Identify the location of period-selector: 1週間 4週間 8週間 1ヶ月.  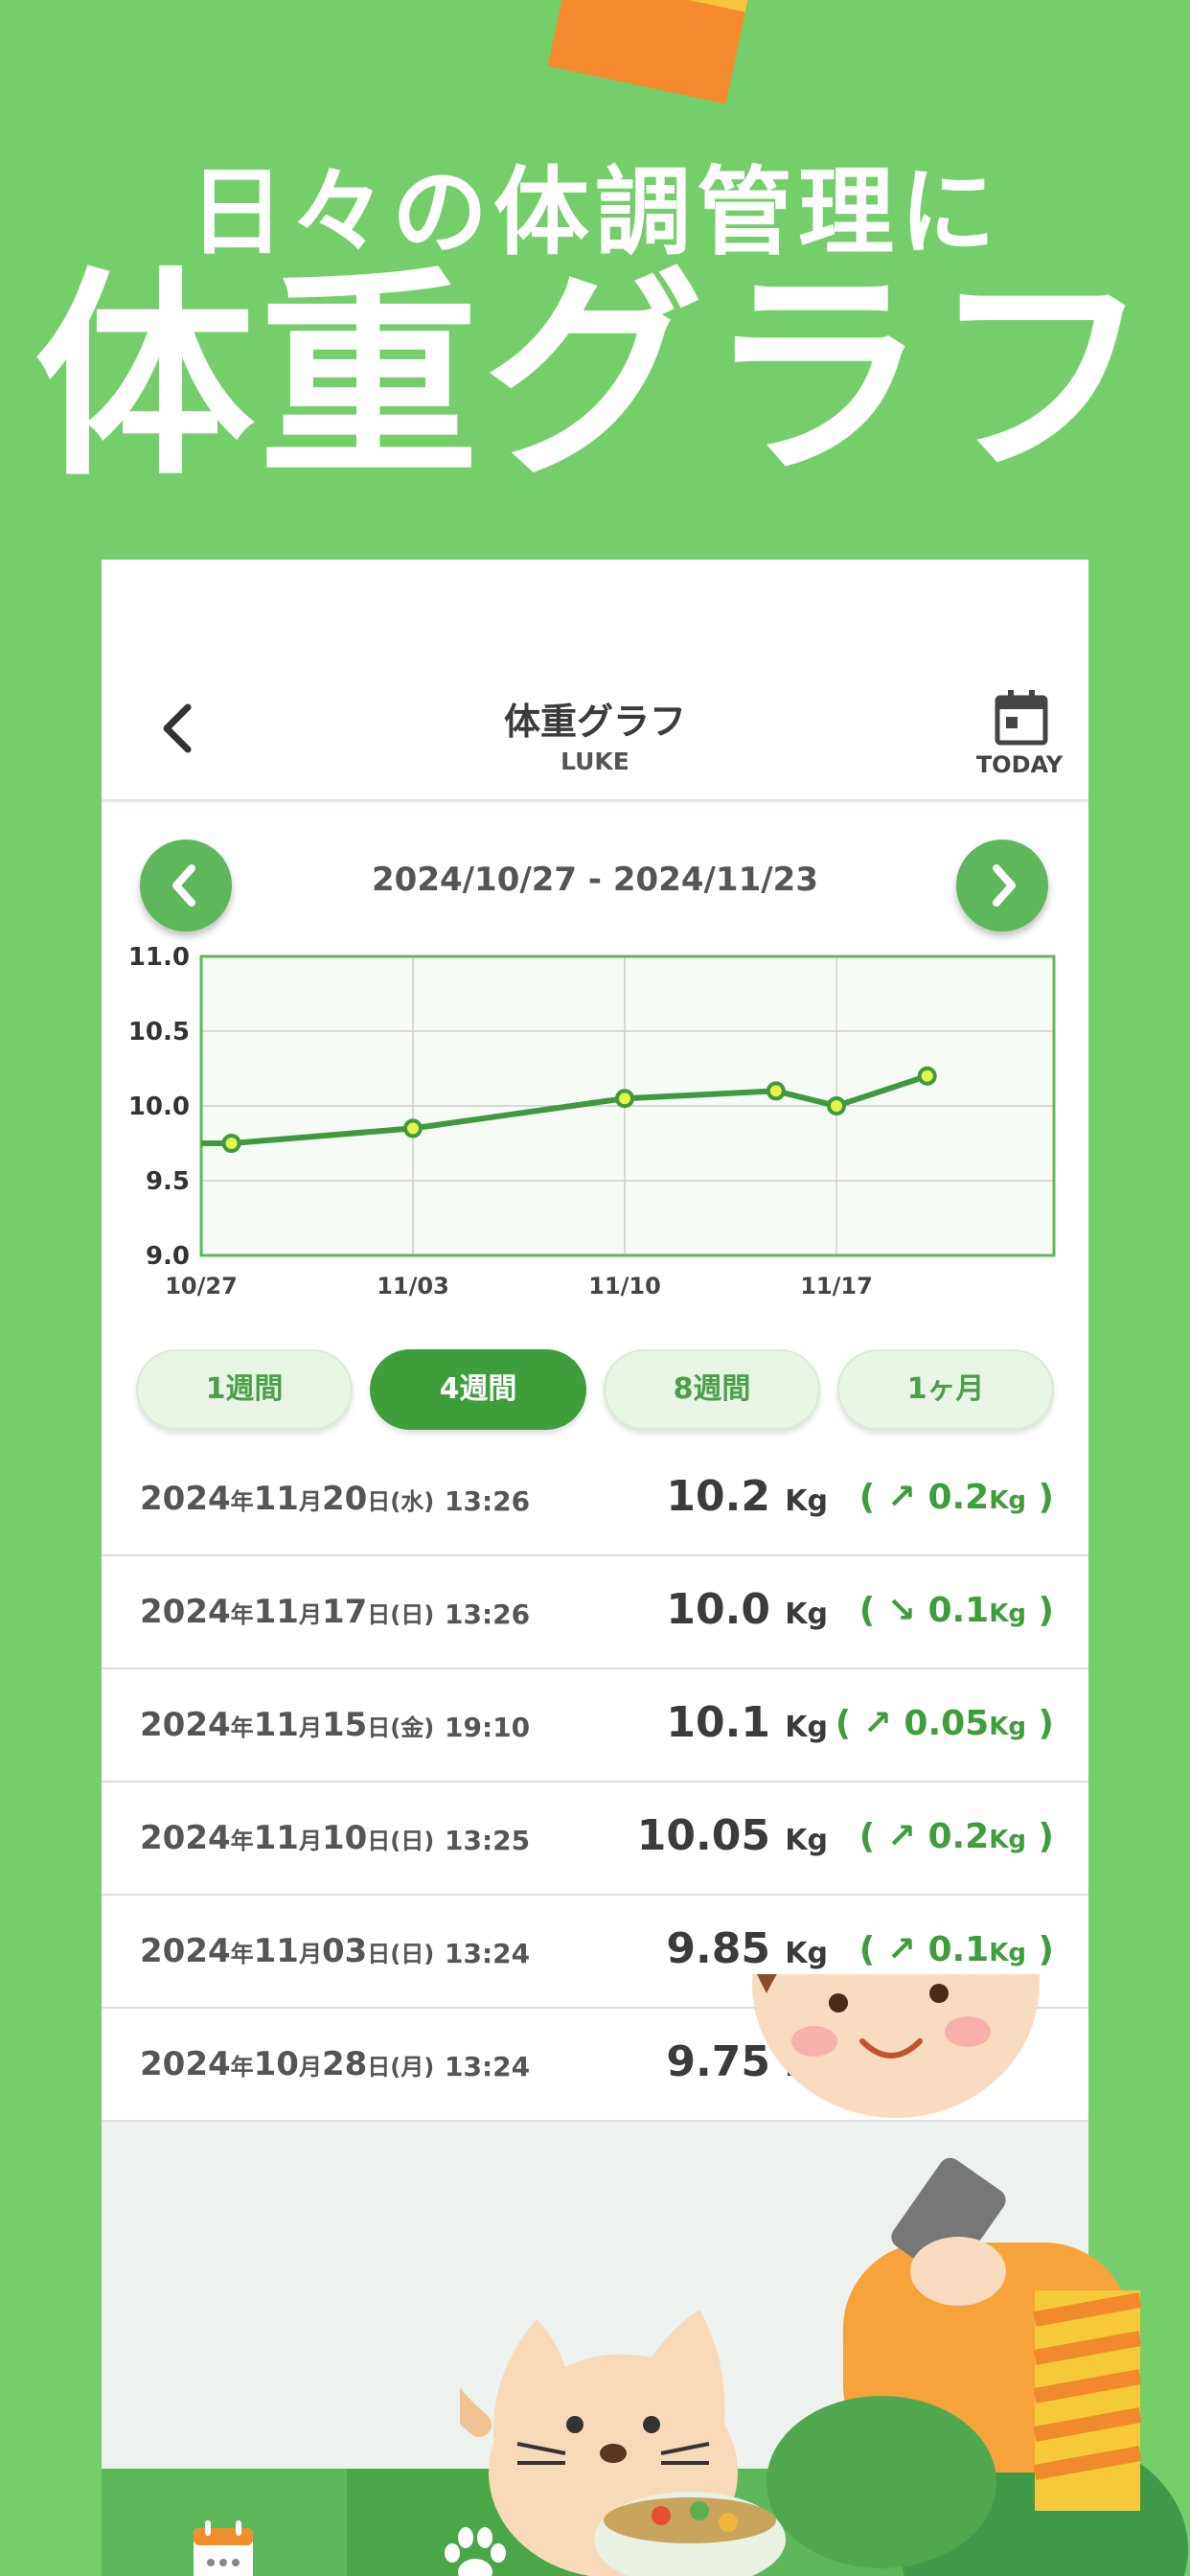
(596, 1389).